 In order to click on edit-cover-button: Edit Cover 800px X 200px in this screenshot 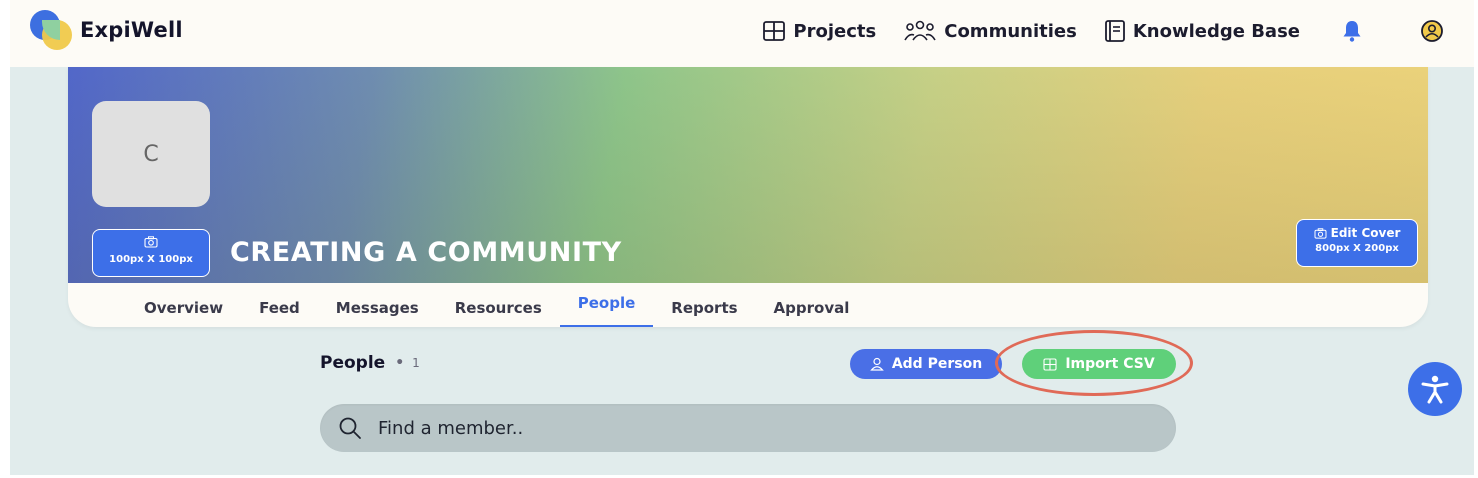, I will do `click(1357, 243)`.